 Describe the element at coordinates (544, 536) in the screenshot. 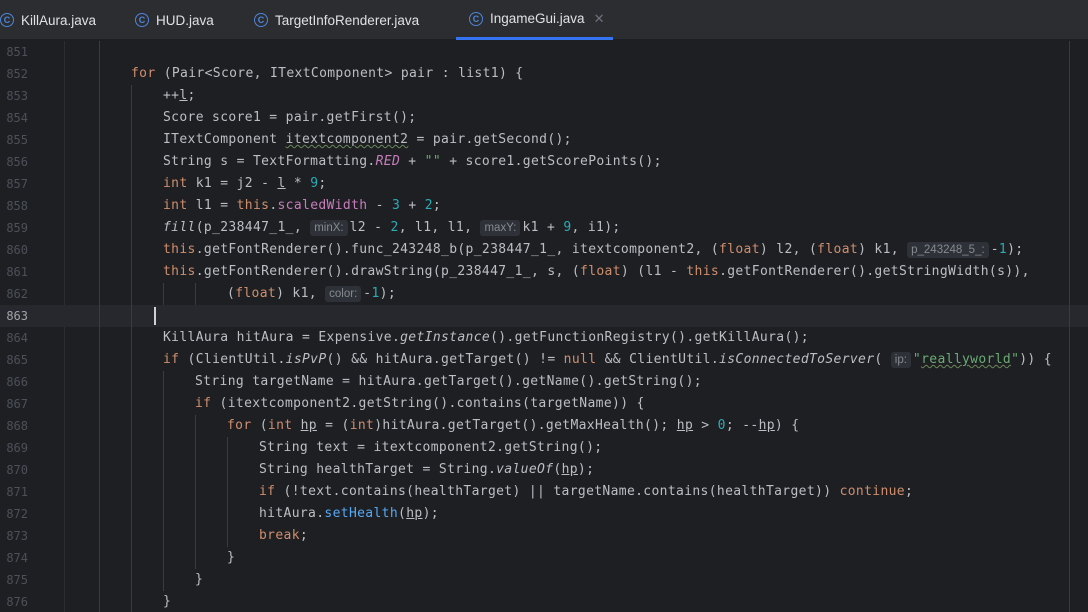

I see `code-line: 873 break;` at that location.